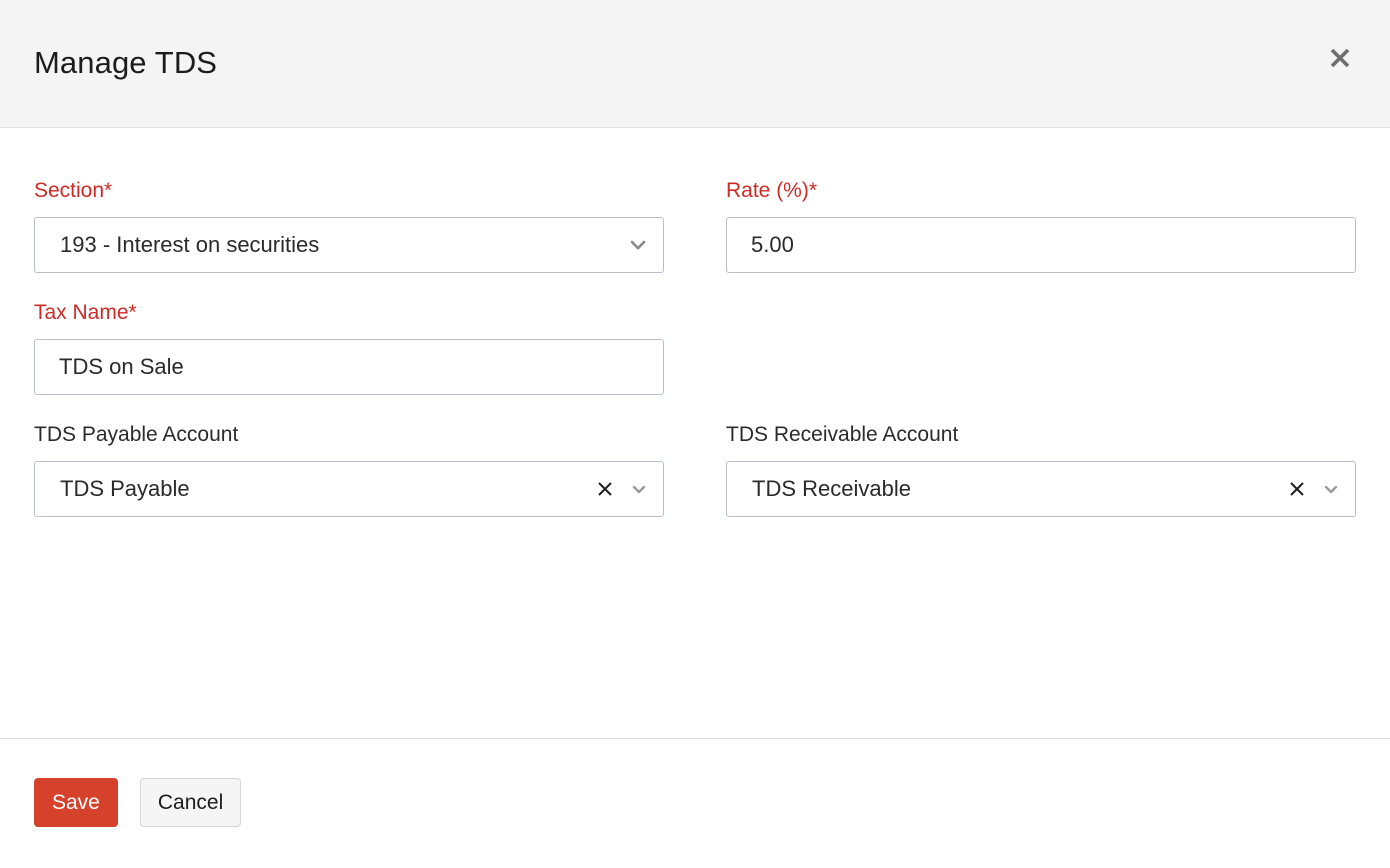  Describe the element at coordinates (772, 244) in the screenshot. I see `rate-value: 5.00` at that location.